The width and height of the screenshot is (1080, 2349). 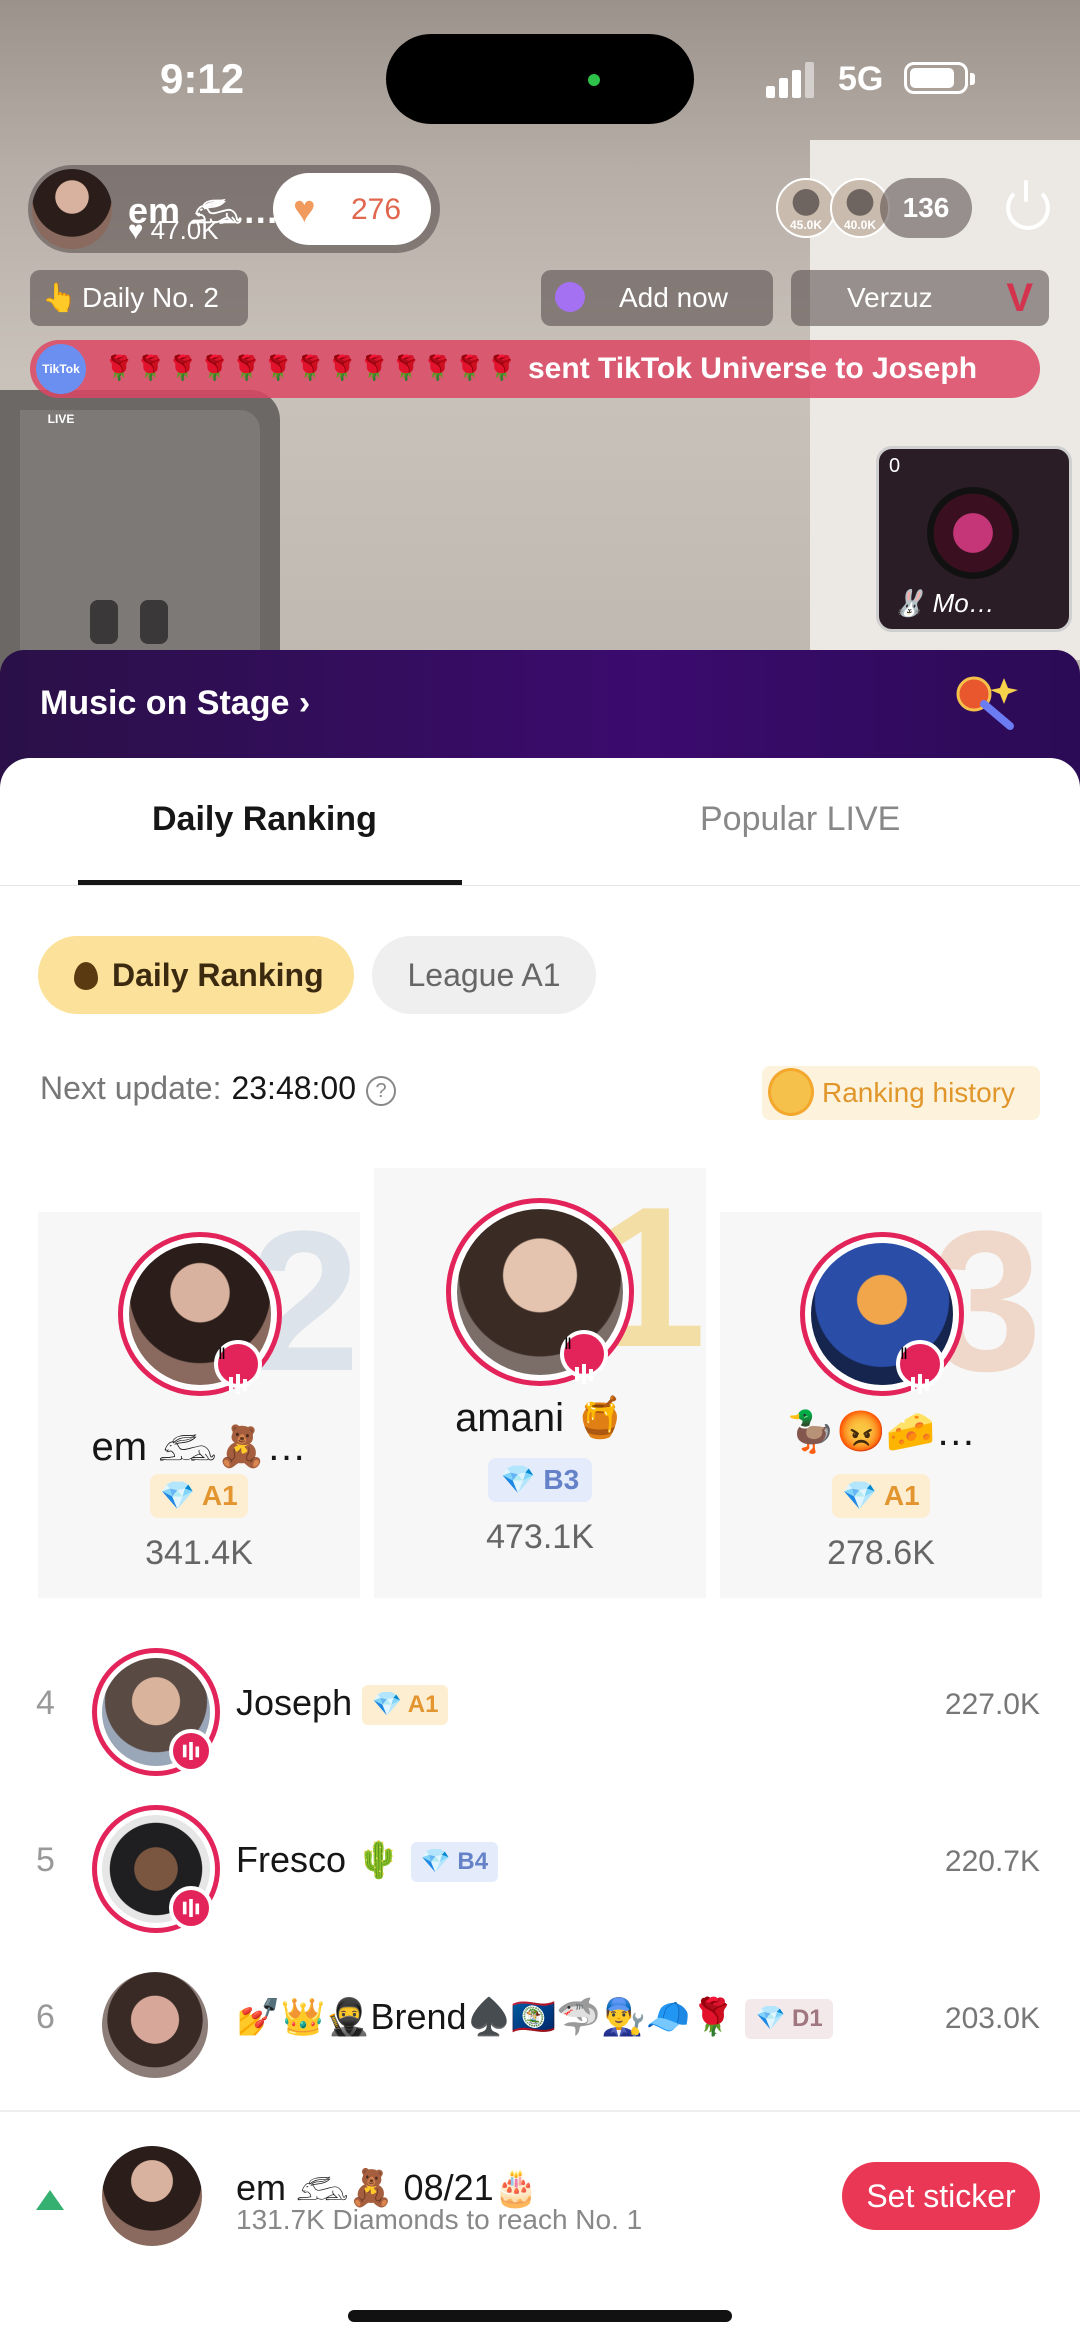 What do you see at coordinates (72, 209) in the screenshot?
I see `host-avatar` at bounding box center [72, 209].